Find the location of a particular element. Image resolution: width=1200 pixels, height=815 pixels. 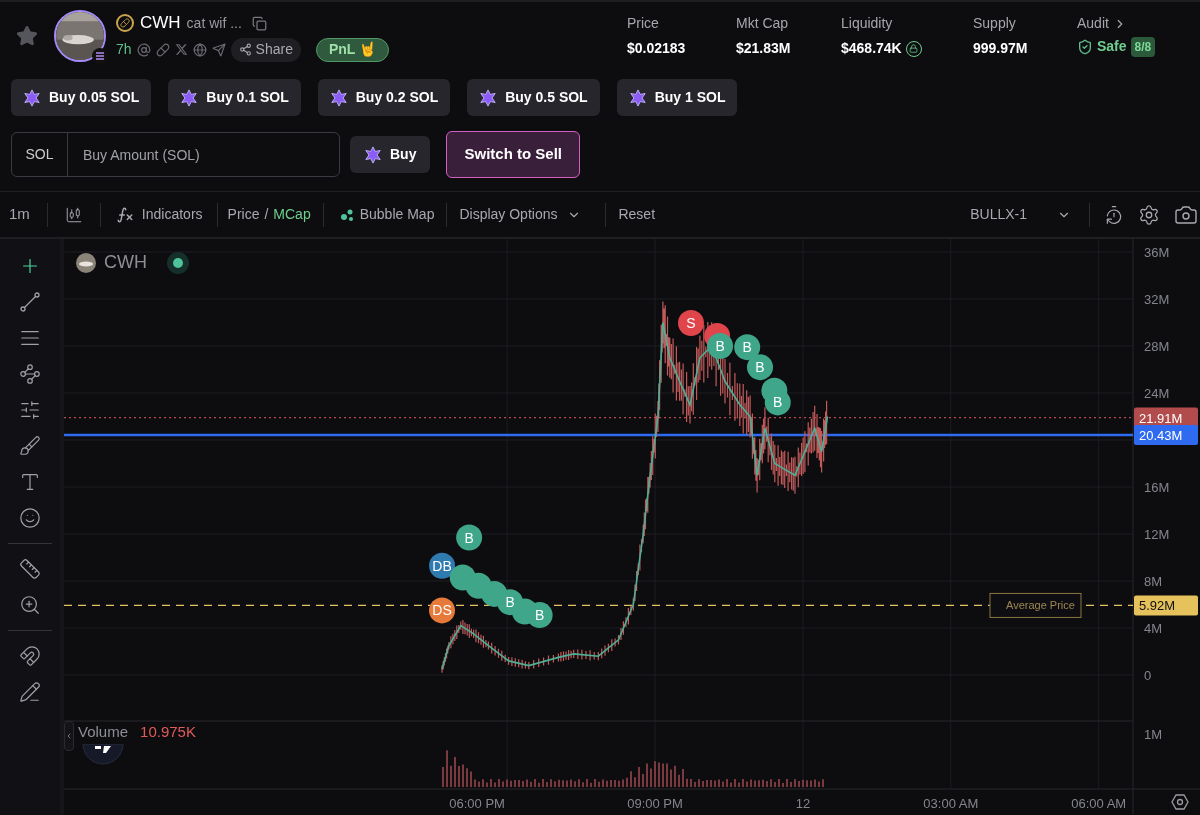

axis-label: 36M is located at coordinates (1157, 252).